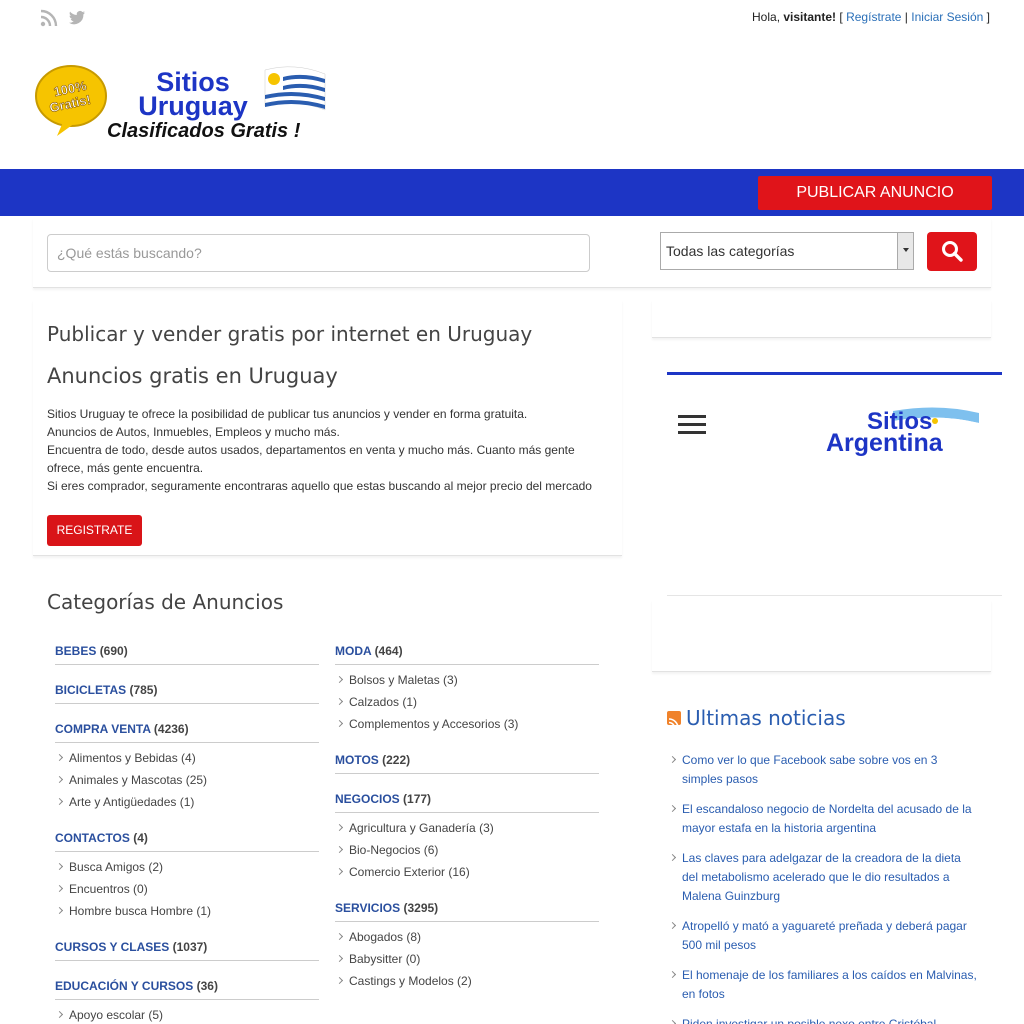 The image size is (1024, 1024). I want to click on category-header: MODA (464), so click(467, 652).